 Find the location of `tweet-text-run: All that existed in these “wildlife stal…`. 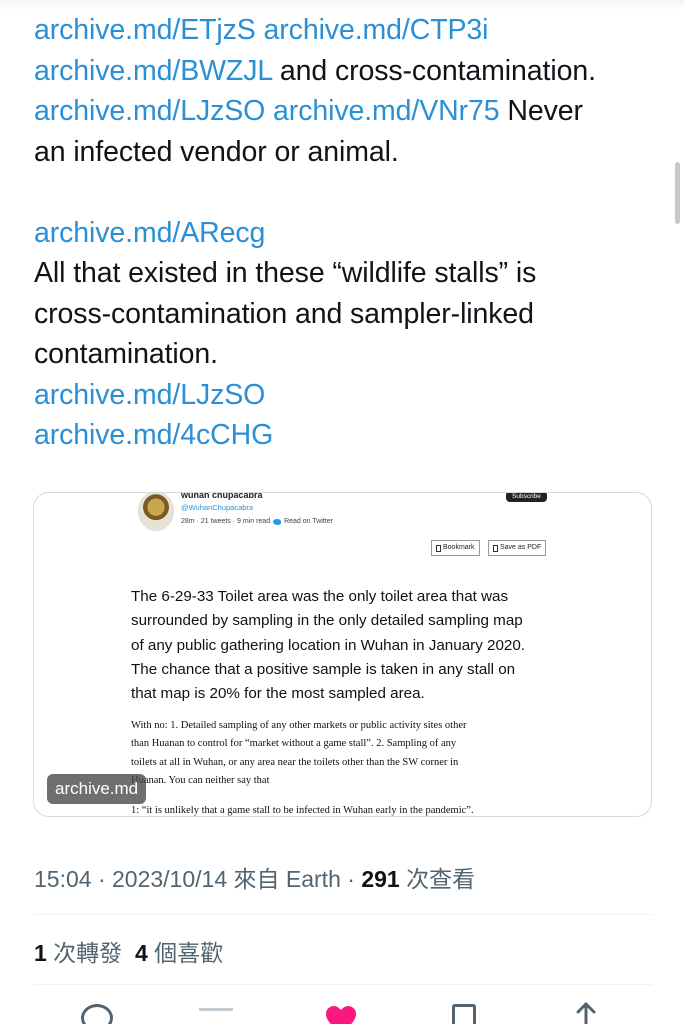

tweet-text-run: All that existed in these “wildlife stal… is located at coordinates (285, 273).